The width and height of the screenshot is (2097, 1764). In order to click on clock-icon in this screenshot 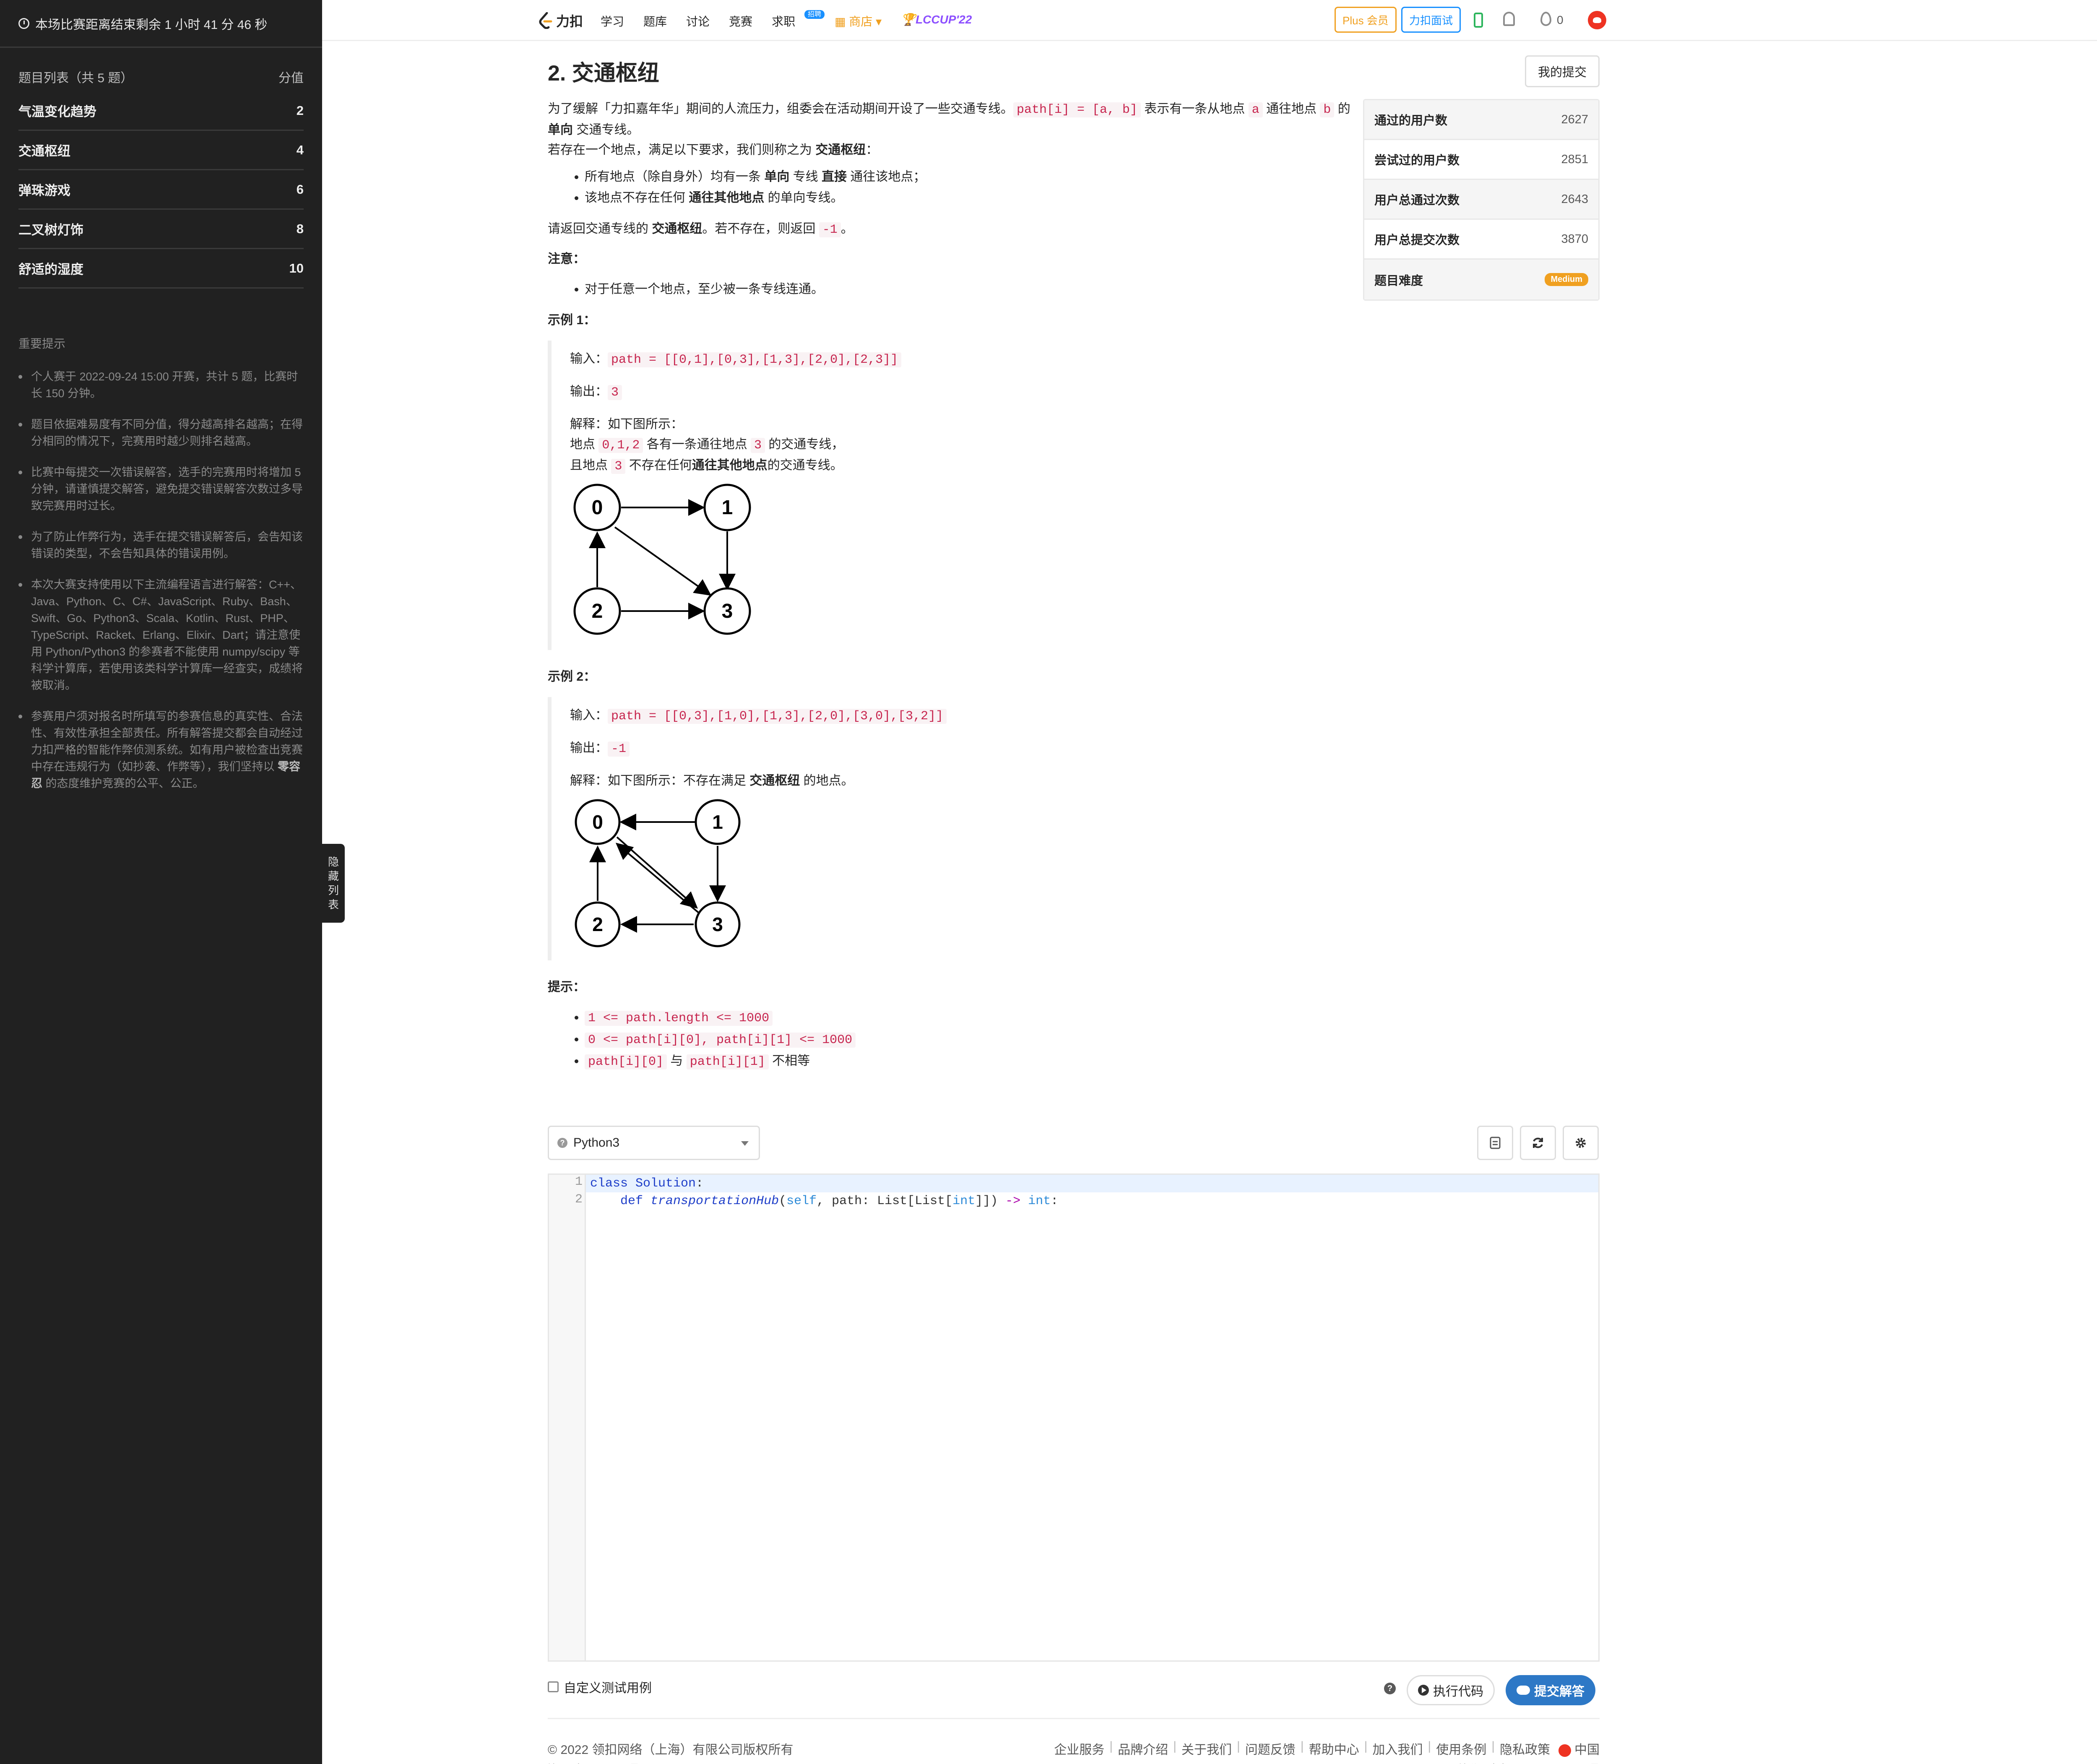, I will do `click(23, 23)`.